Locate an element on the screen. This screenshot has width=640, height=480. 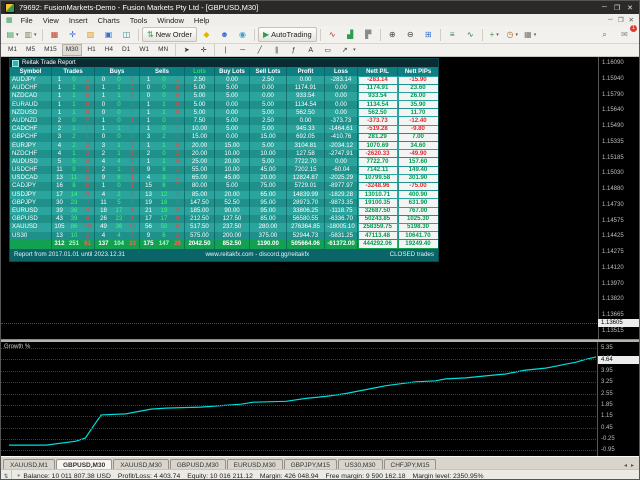
symbol-cell: EURUSD is located at coordinates (31, 211).